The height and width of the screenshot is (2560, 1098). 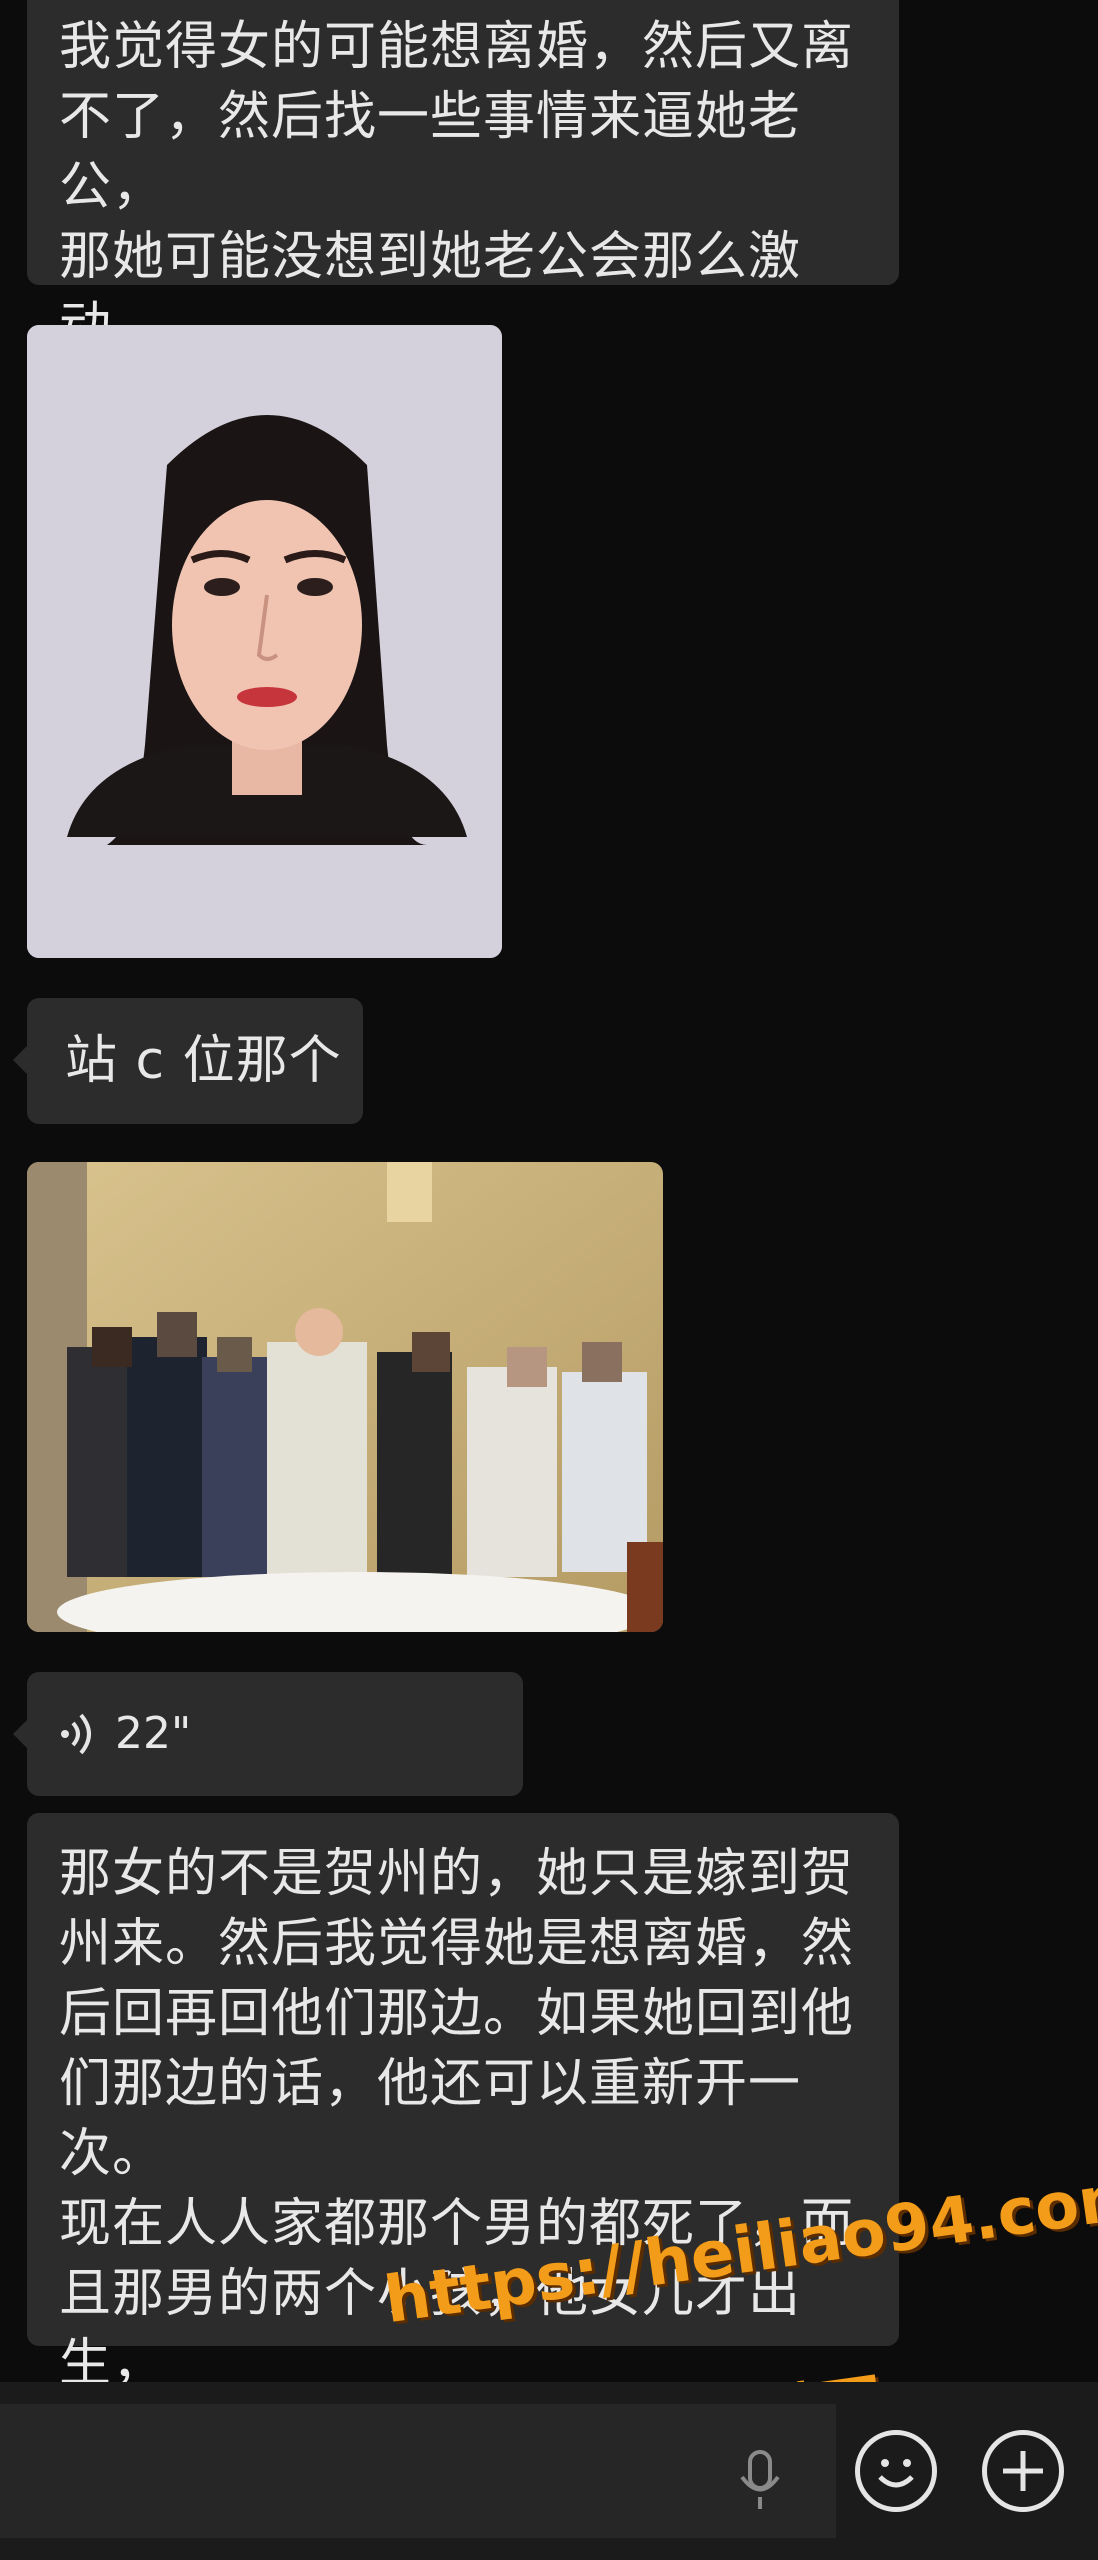 What do you see at coordinates (268, 1734) in the screenshot?
I see `voice-message-bubble: 22"` at bounding box center [268, 1734].